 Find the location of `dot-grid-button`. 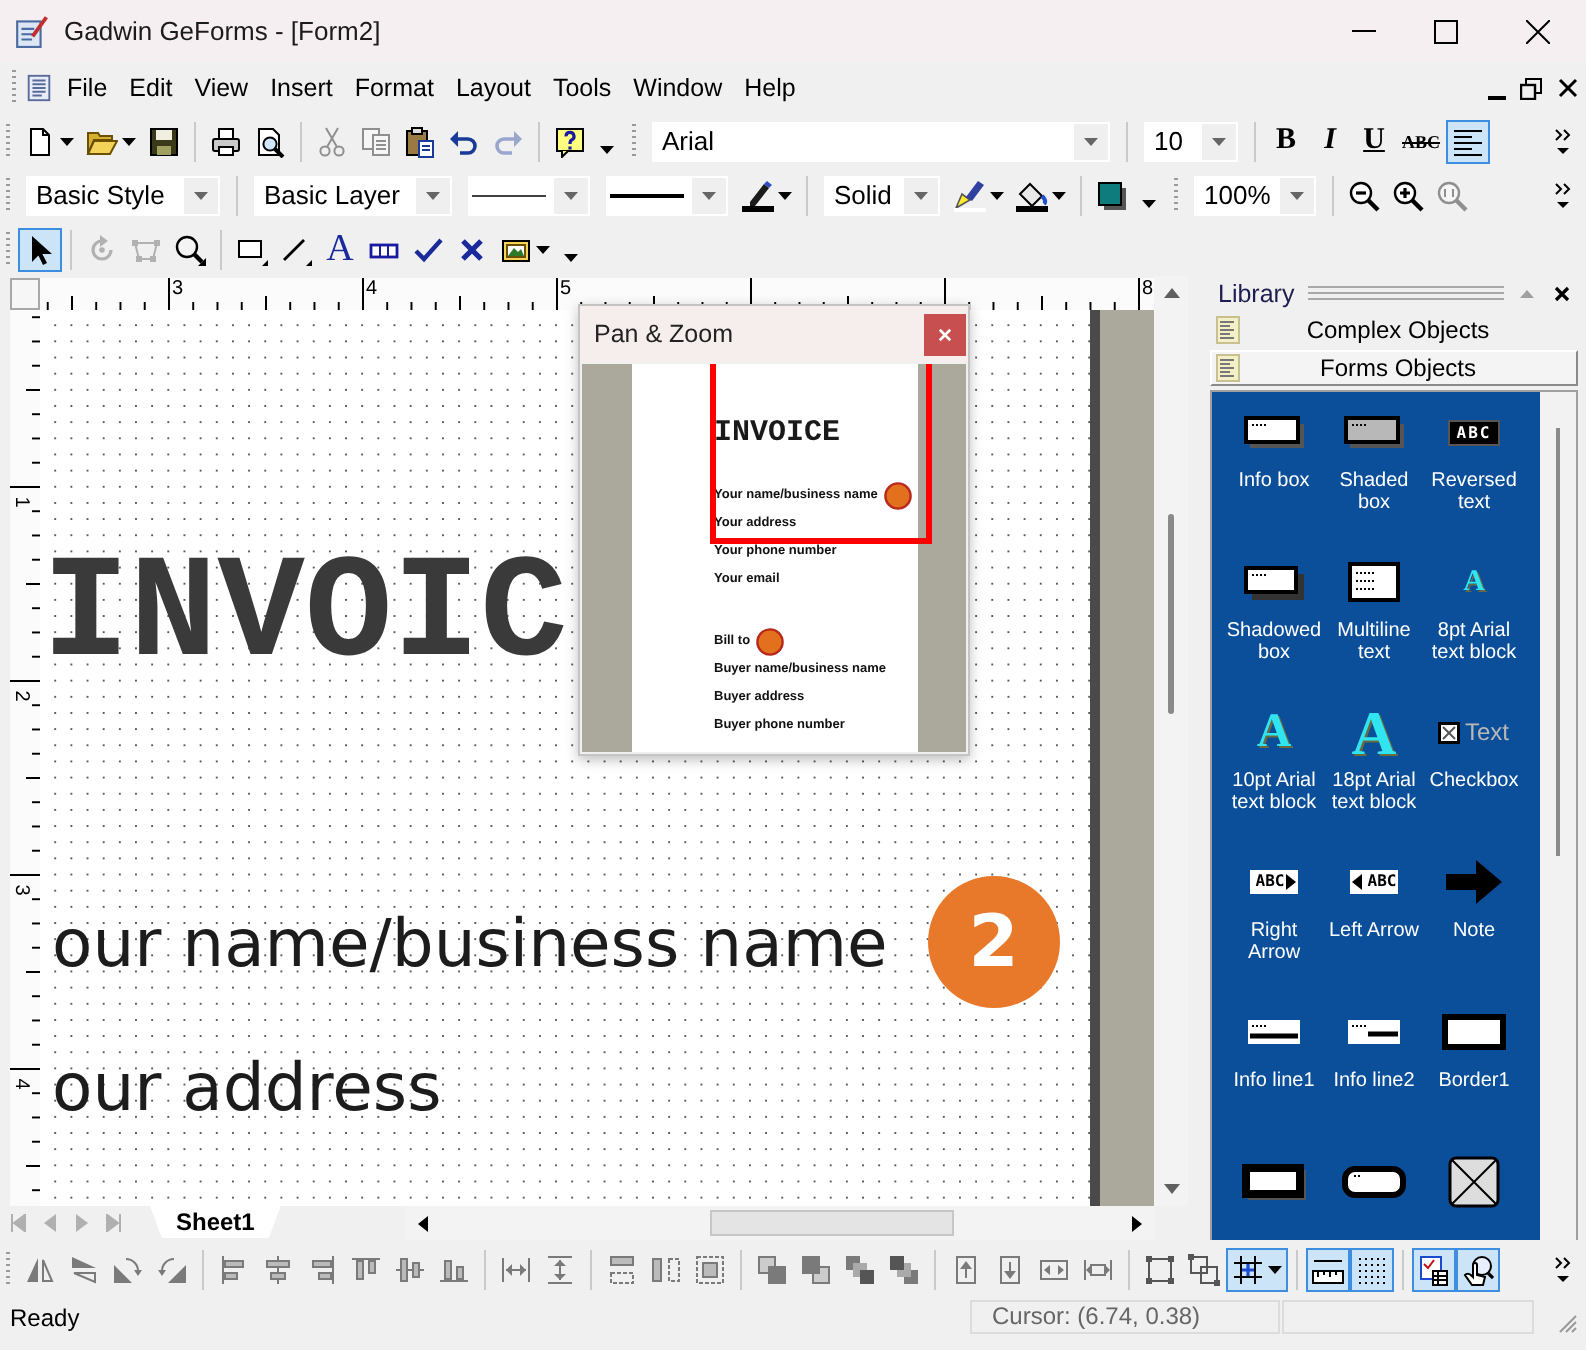

dot-grid-button is located at coordinates (1372, 1270).